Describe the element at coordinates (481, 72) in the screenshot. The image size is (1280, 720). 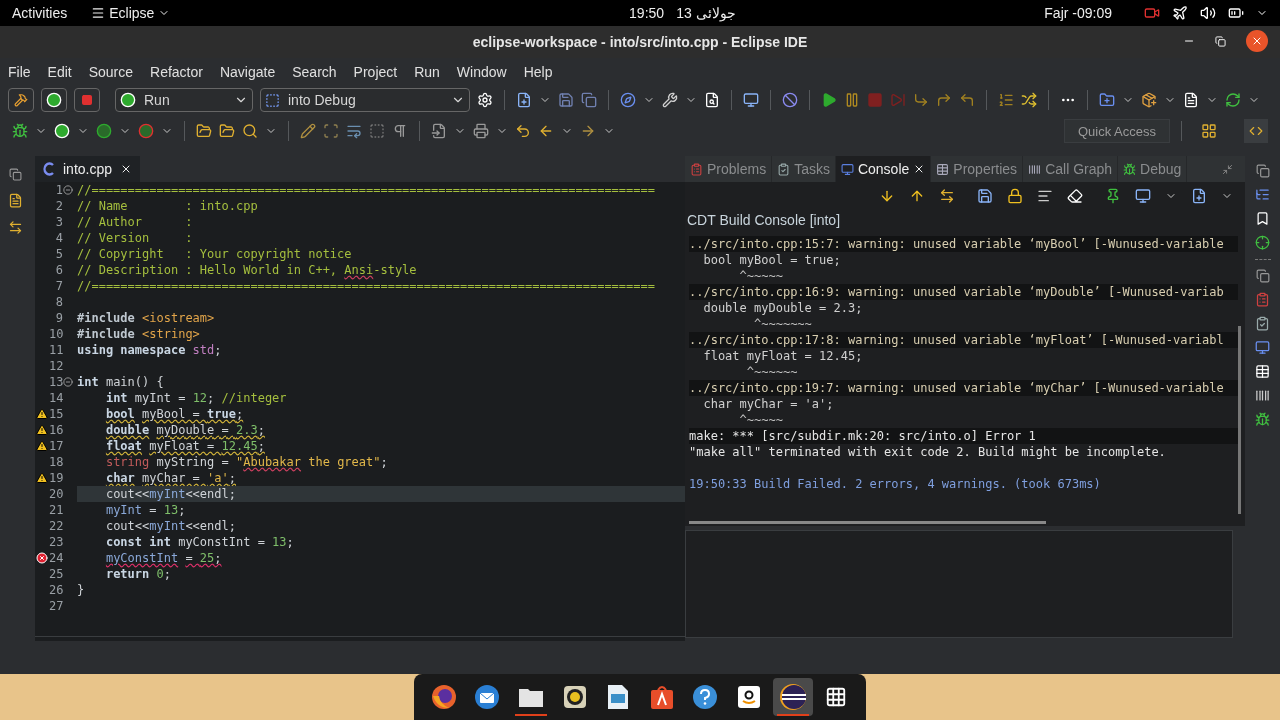
I see `menu-item: Window` at that location.